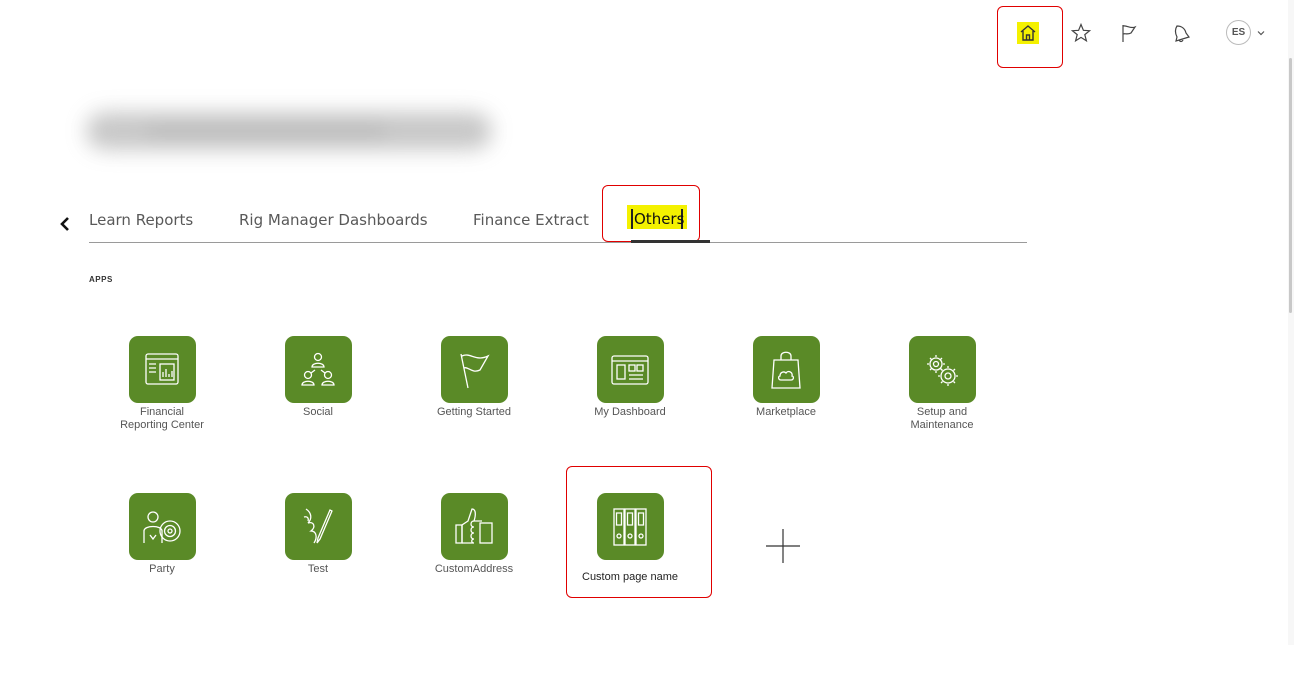 This screenshot has width=1294, height=696. I want to click on gears-icon, so click(942, 370).